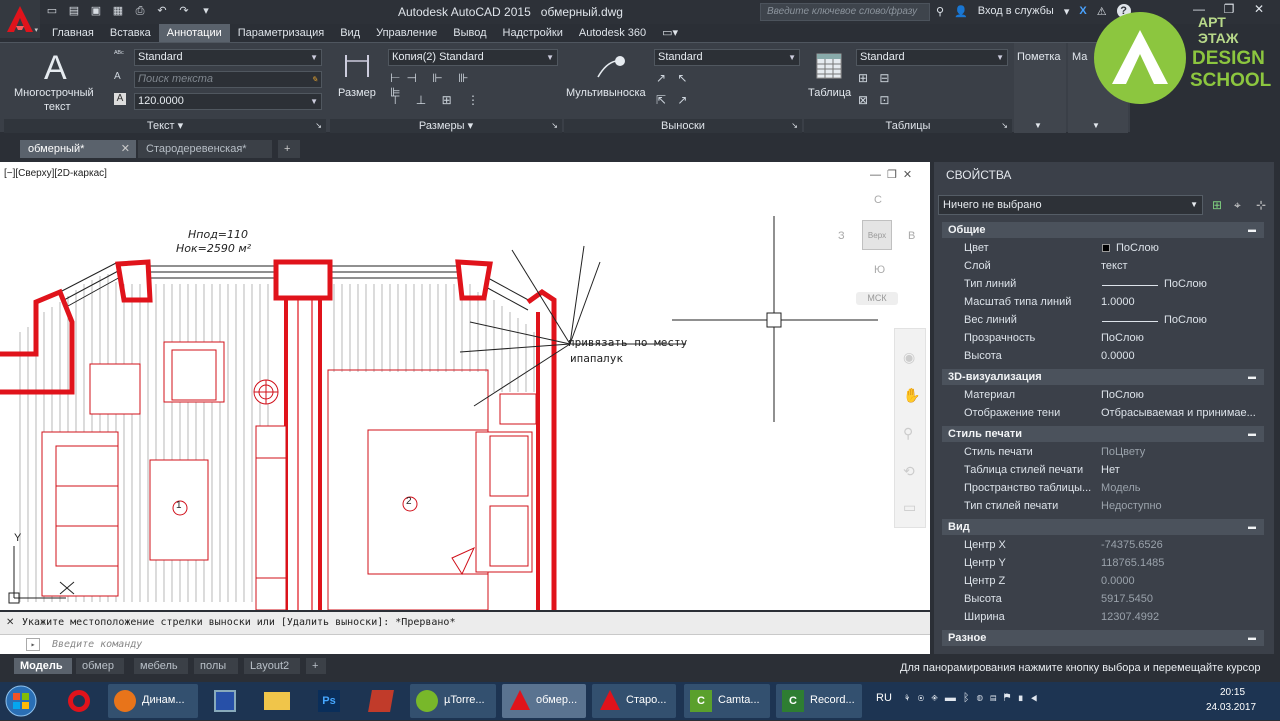 Image resolution: width=1280 pixels, height=721 pixels. I want to click on tab-a360: Autodesk 360, so click(612, 33).